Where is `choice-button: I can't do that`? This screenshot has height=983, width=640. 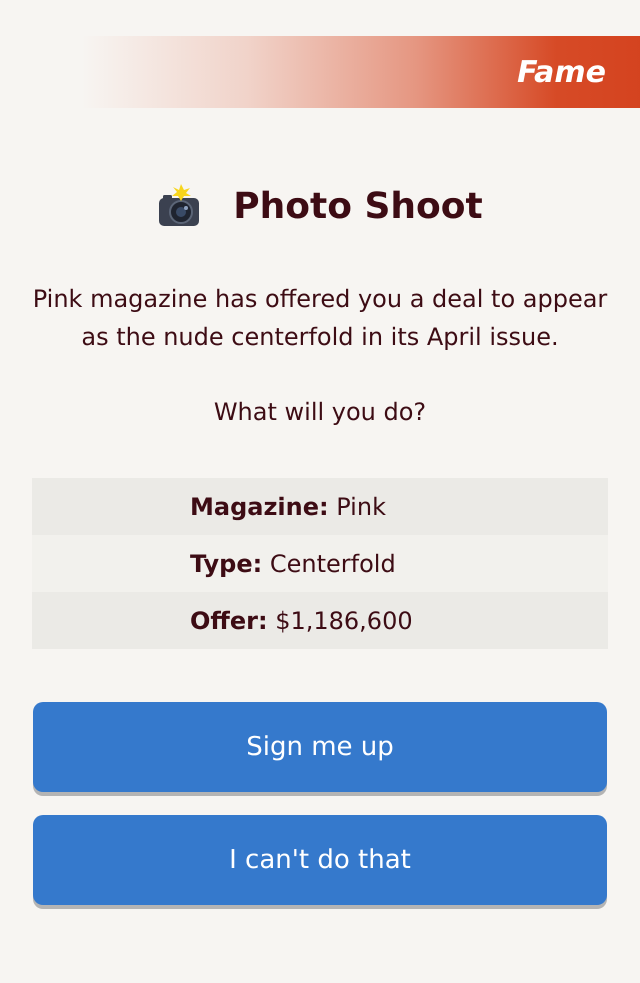
choice-button: I can't do that is located at coordinates (320, 860).